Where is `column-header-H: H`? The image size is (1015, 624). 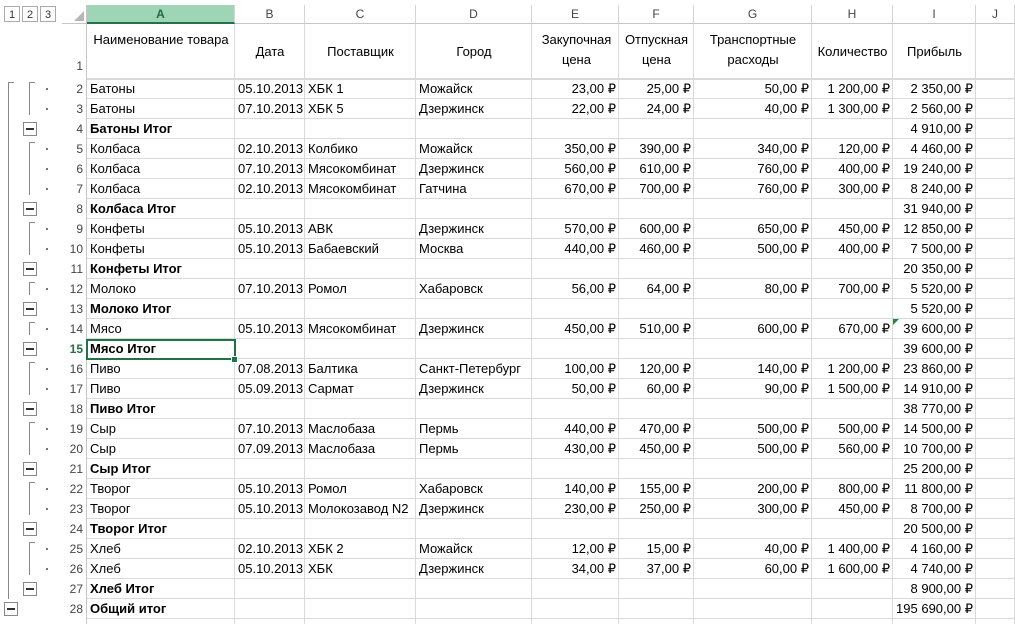
column-header-H: H is located at coordinates (852, 14).